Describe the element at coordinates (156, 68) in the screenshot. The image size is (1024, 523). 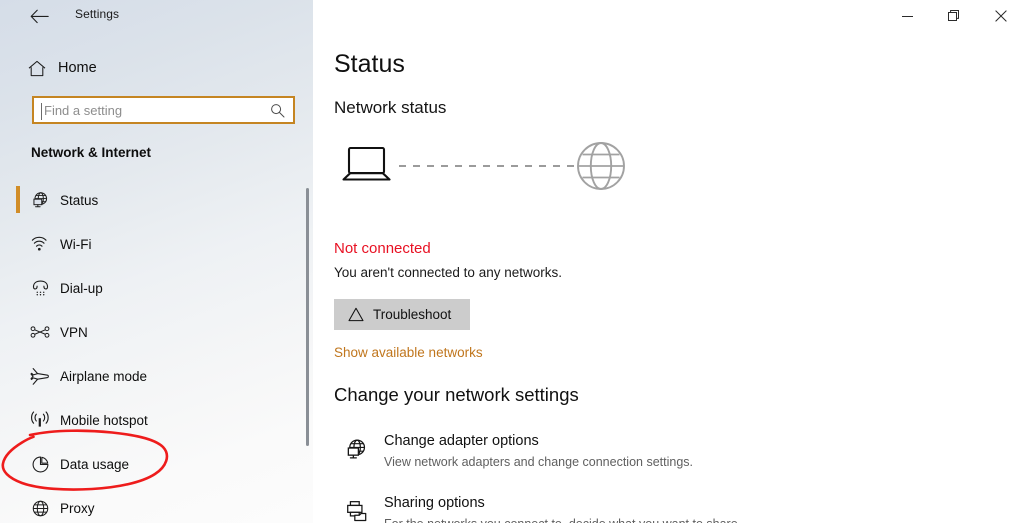
I see `sidebar-item-home: Home` at that location.